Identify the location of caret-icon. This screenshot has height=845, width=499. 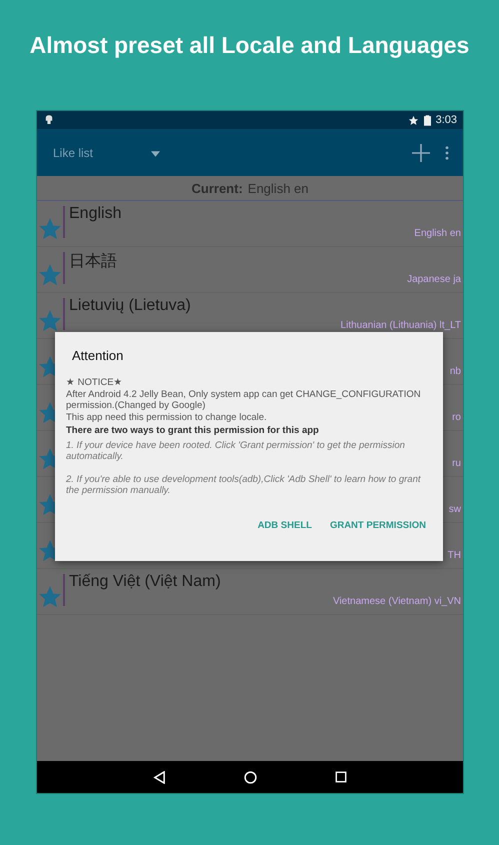
(155, 153).